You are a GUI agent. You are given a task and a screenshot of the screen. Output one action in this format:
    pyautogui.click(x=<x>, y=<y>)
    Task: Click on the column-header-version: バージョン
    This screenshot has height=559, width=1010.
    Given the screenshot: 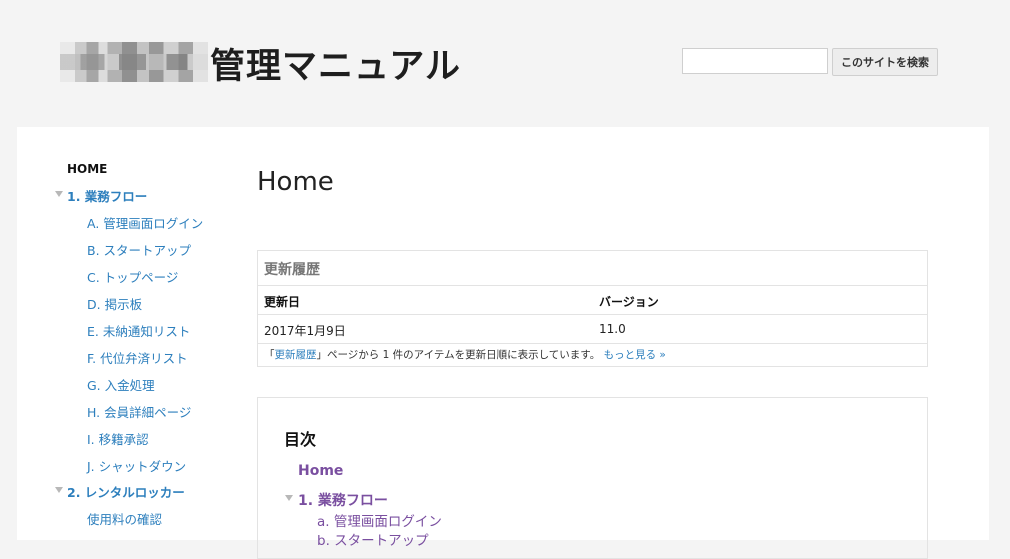 What is the action you would take?
    pyautogui.click(x=629, y=301)
    